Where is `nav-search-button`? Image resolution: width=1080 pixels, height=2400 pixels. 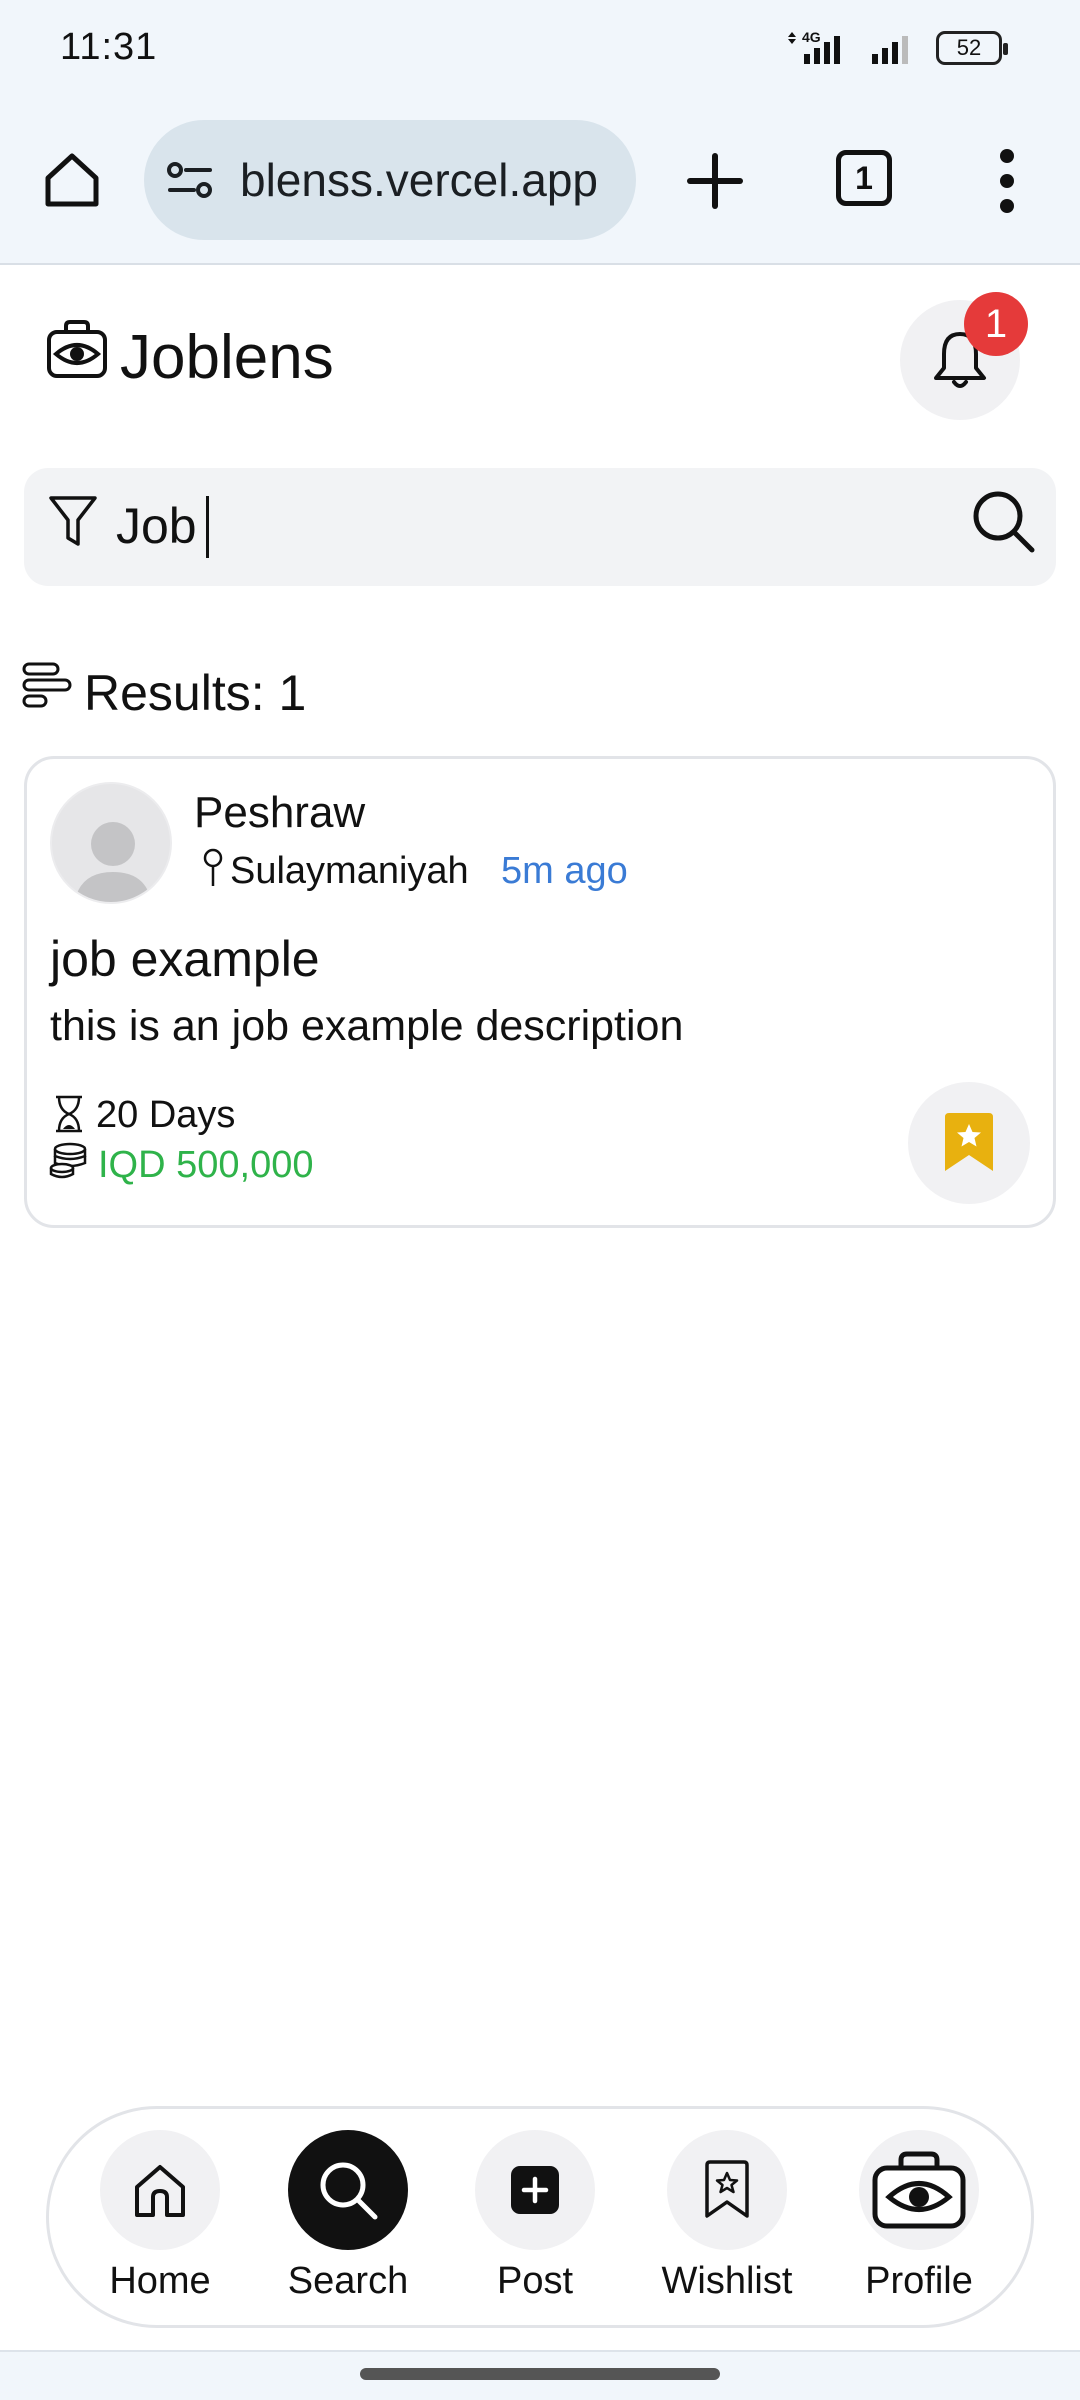
nav-search-button is located at coordinates (348, 2190).